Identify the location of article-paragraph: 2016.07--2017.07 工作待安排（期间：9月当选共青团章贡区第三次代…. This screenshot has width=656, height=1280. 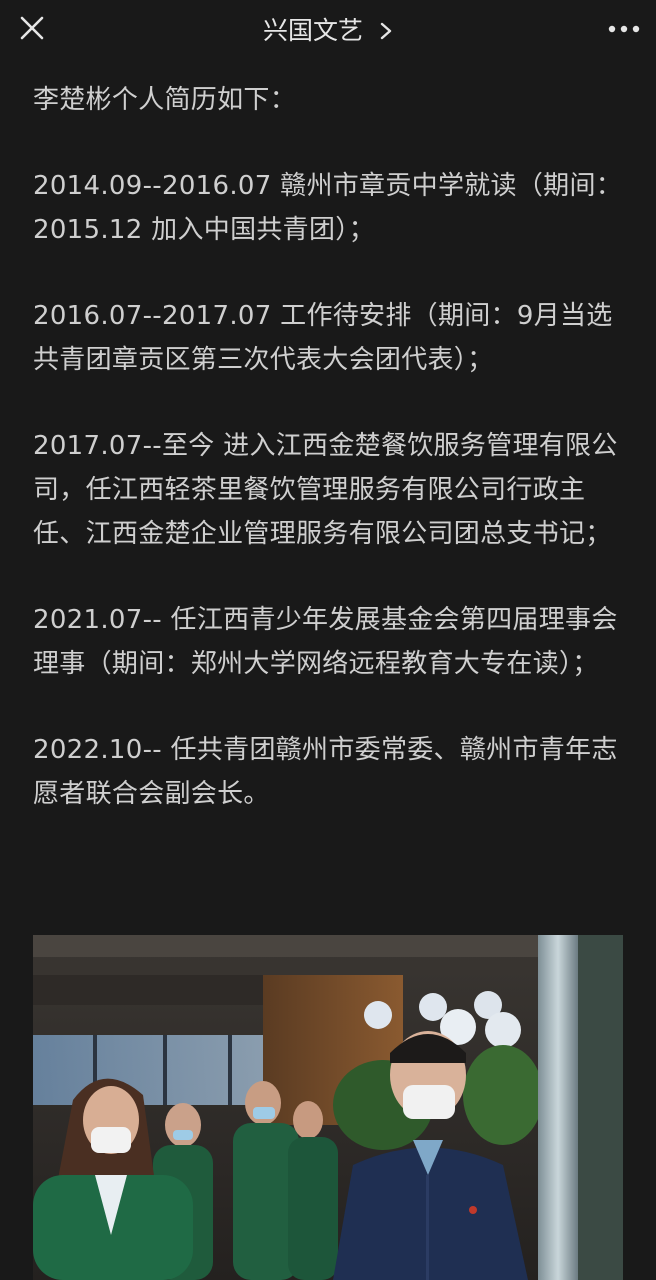
(323, 338).